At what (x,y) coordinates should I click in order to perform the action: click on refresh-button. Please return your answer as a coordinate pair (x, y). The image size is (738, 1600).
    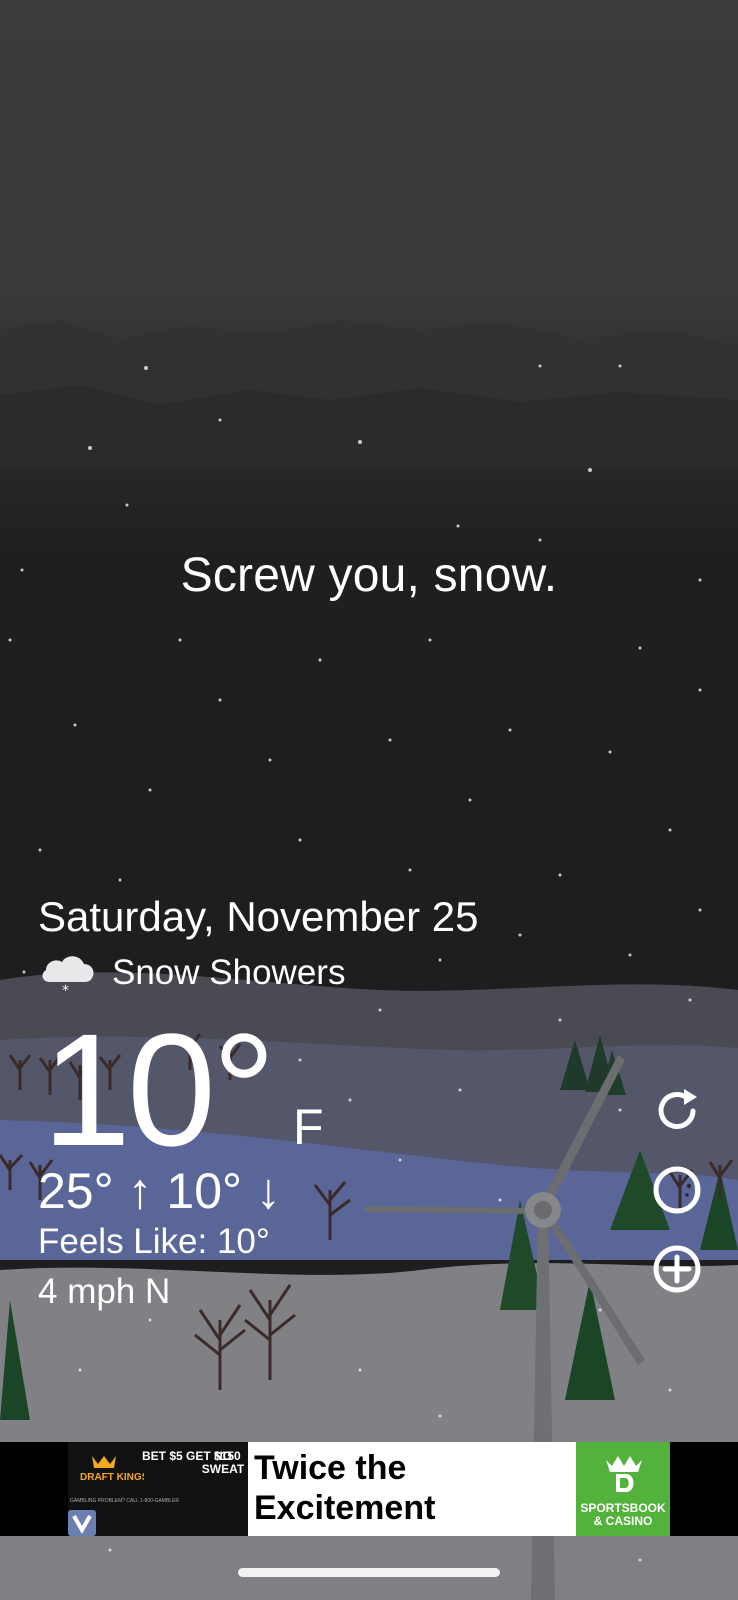
    Looking at the image, I should click on (677, 1111).